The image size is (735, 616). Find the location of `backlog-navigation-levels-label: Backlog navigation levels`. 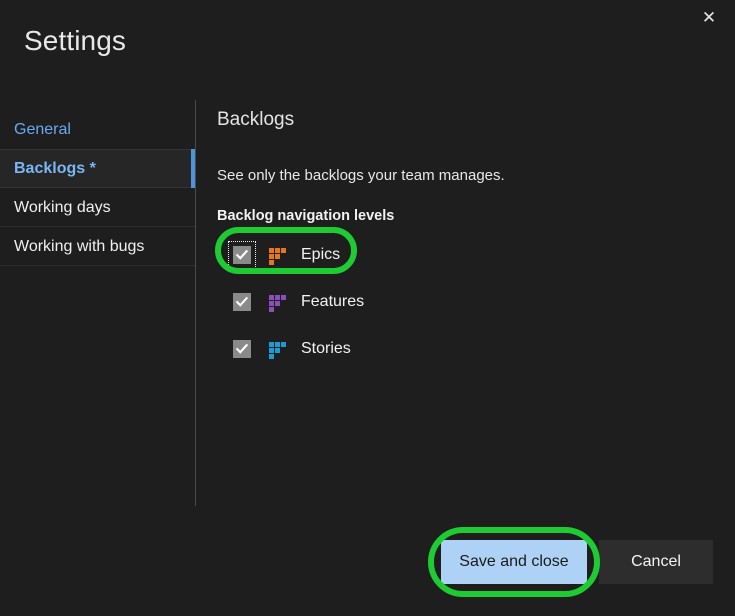

backlog-navigation-levels-label: Backlog navigation levels is located at coordinates (306, 216).